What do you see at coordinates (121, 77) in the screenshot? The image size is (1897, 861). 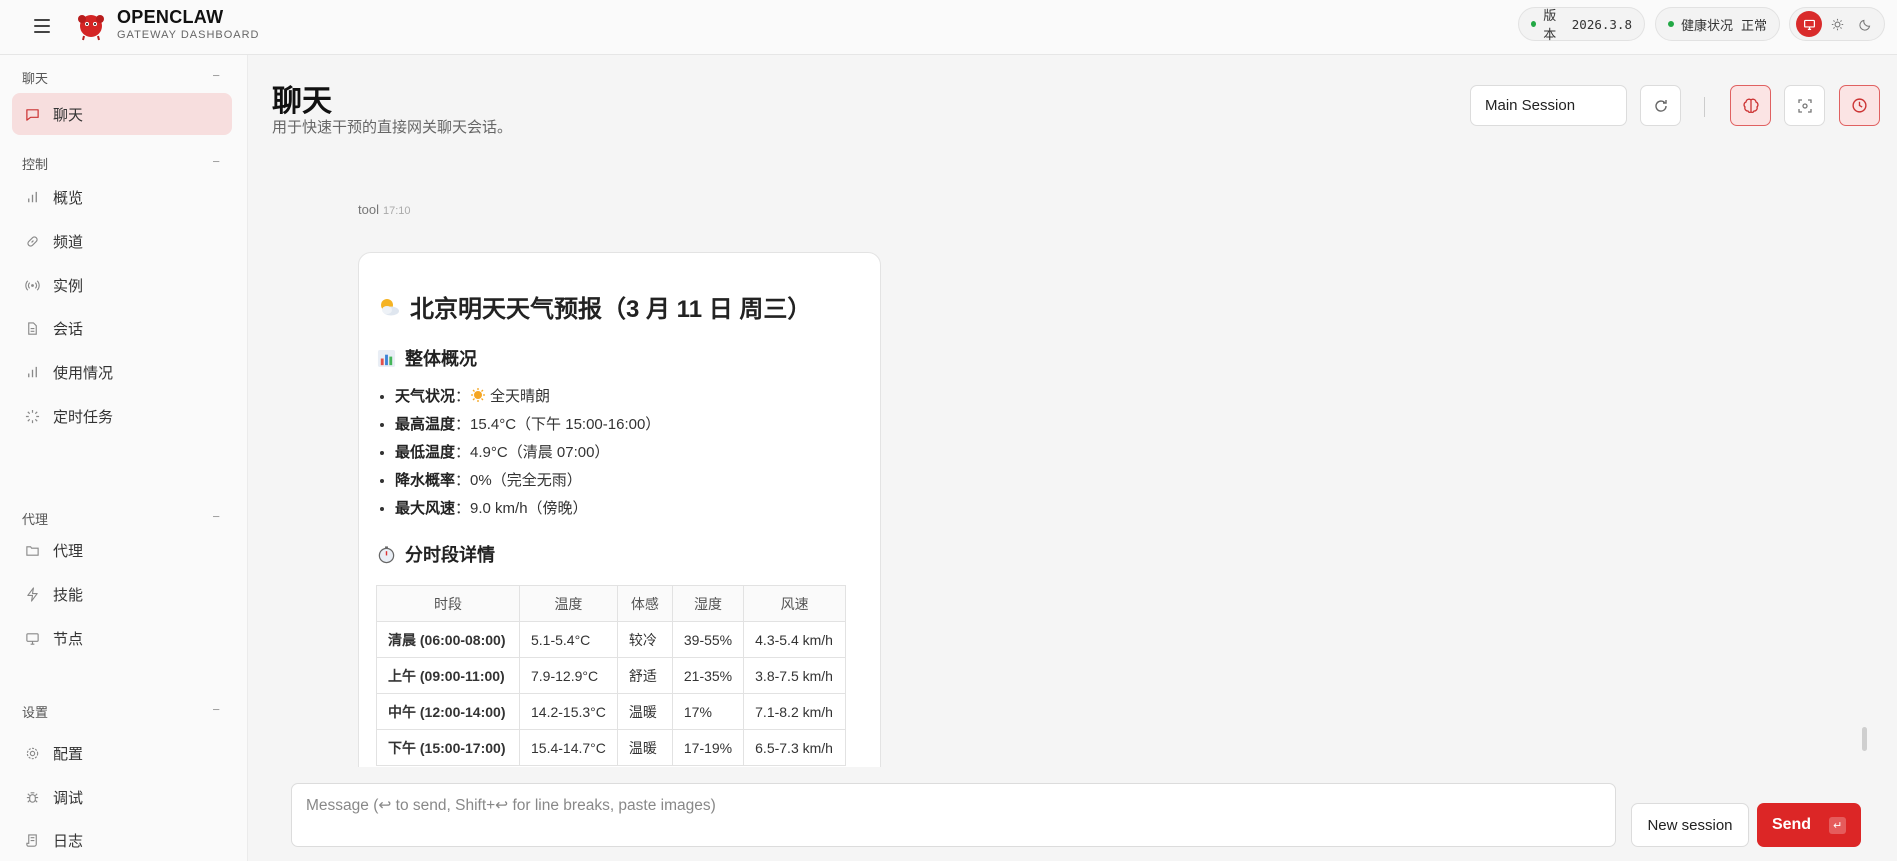 I see `sidebar-section-chat: 聊天 −` at bounding box center [121, 77].